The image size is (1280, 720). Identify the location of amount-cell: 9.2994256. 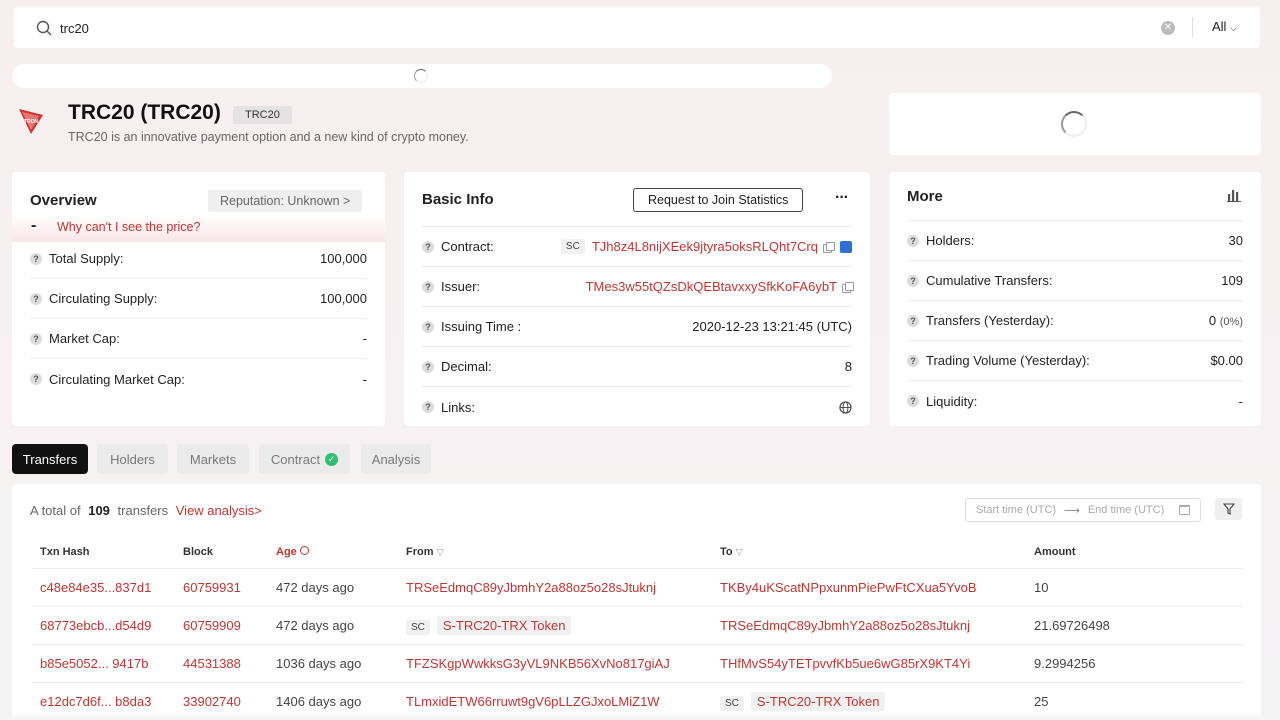
(1139, 663).